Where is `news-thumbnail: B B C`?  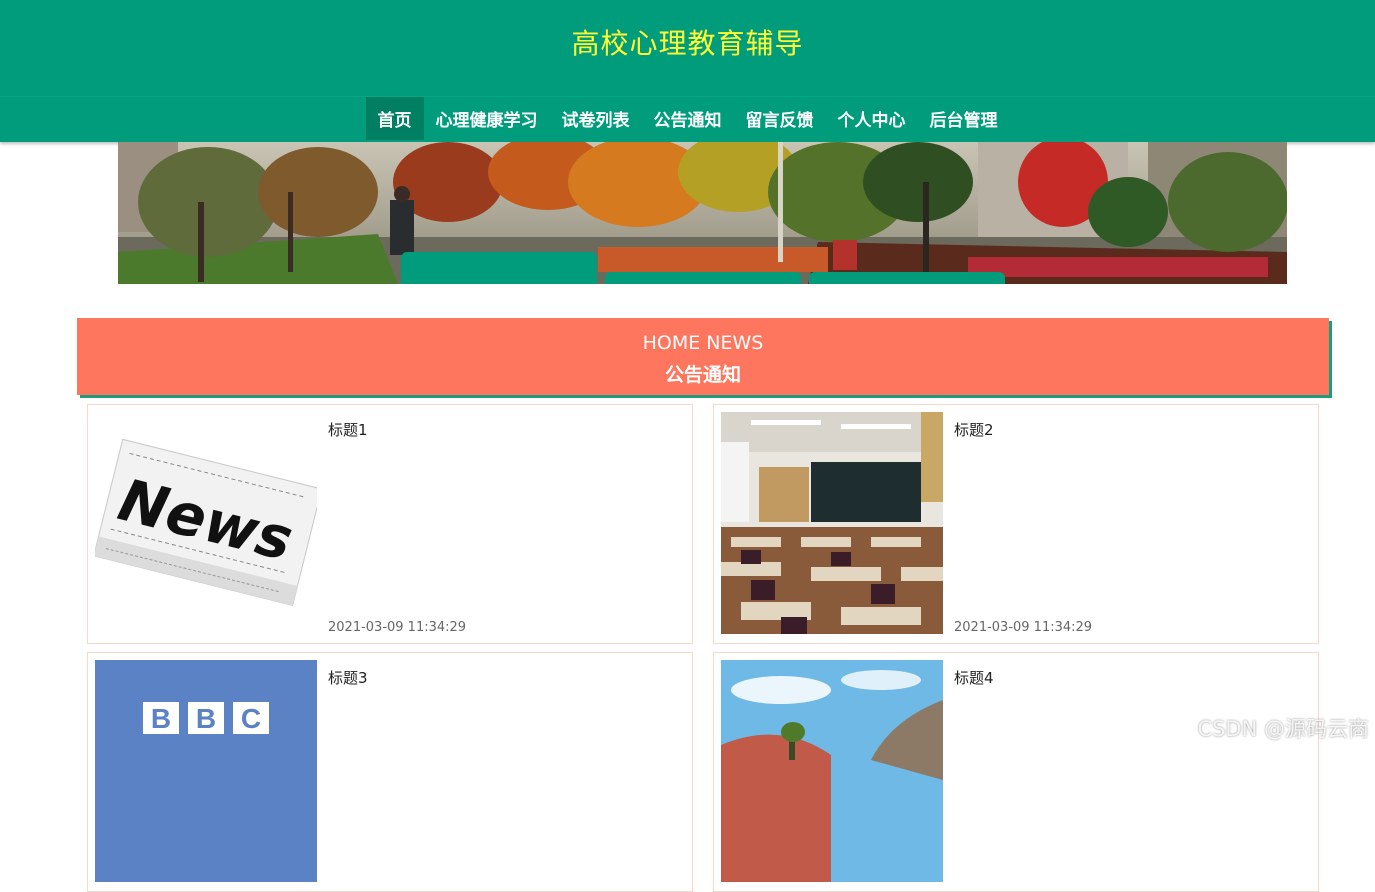 news-thumbnail: B B C is located at coordinates (206, 771).